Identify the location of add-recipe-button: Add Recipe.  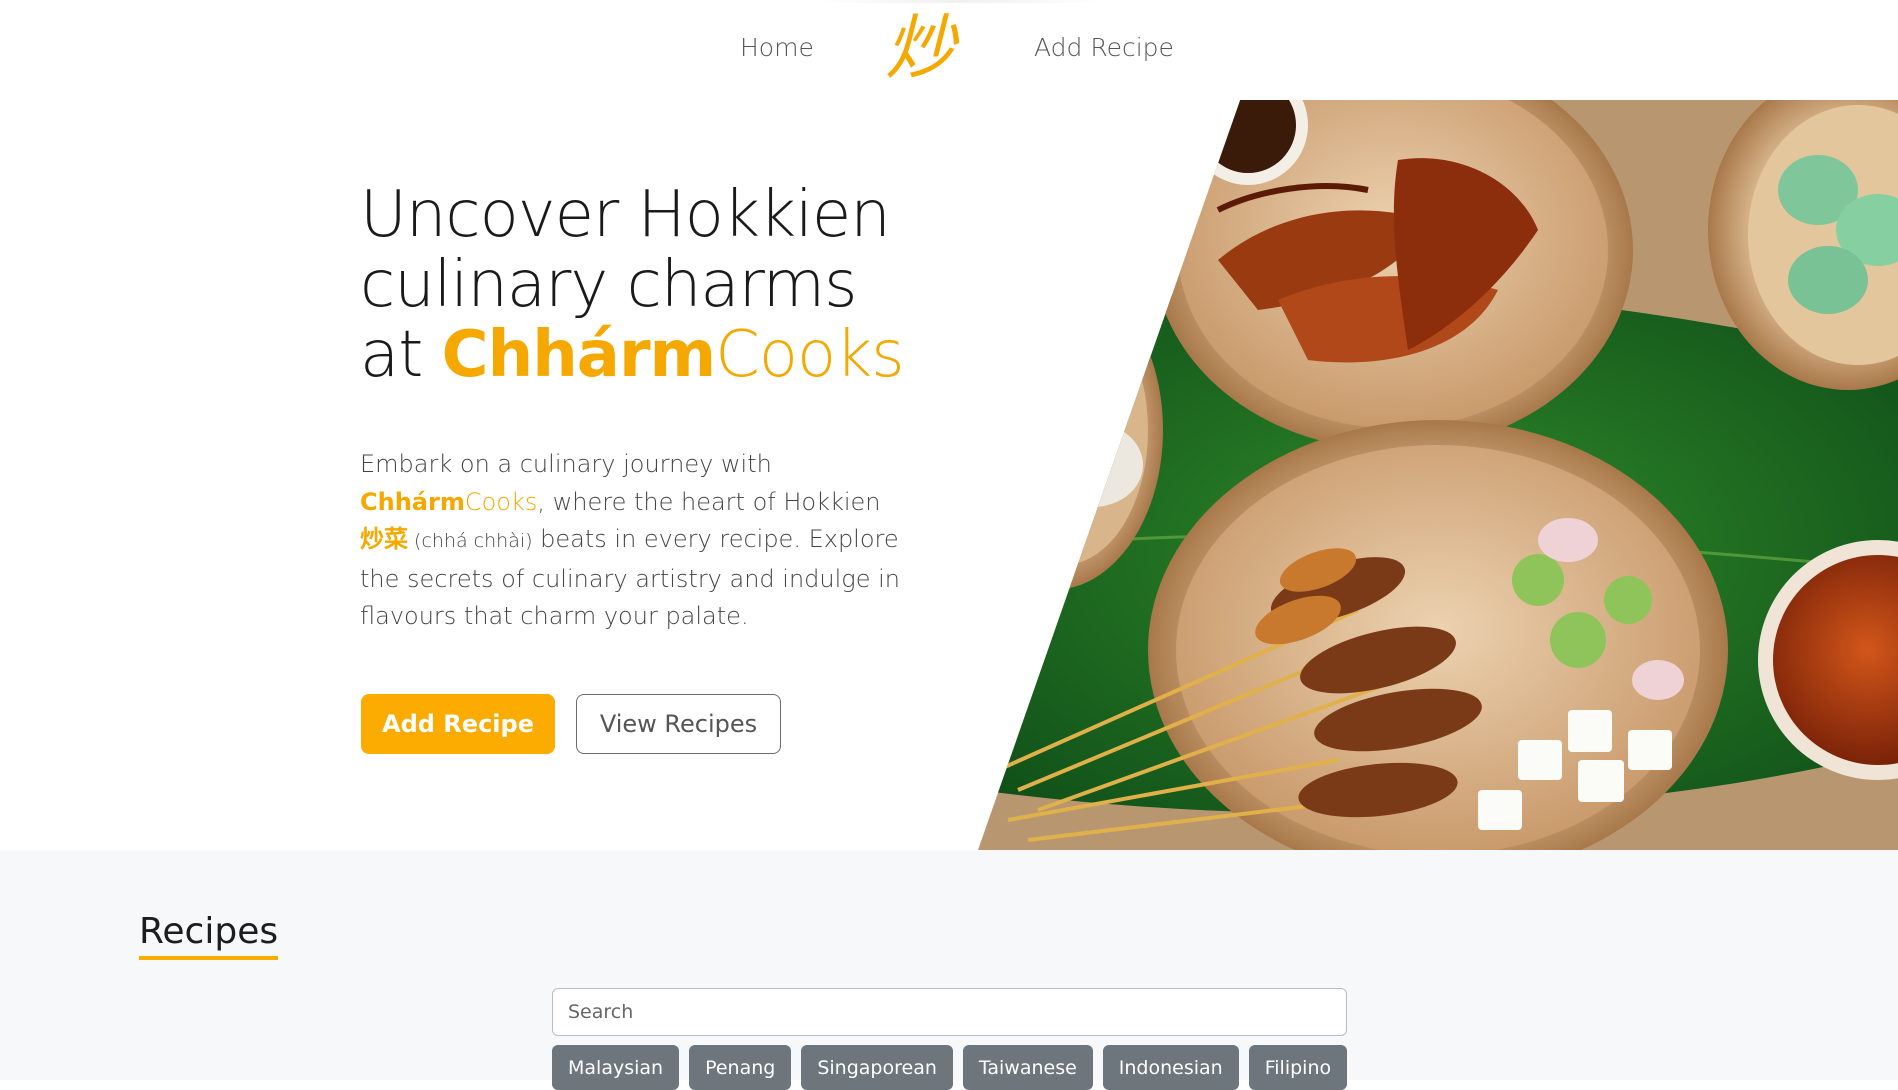
(458, 724).